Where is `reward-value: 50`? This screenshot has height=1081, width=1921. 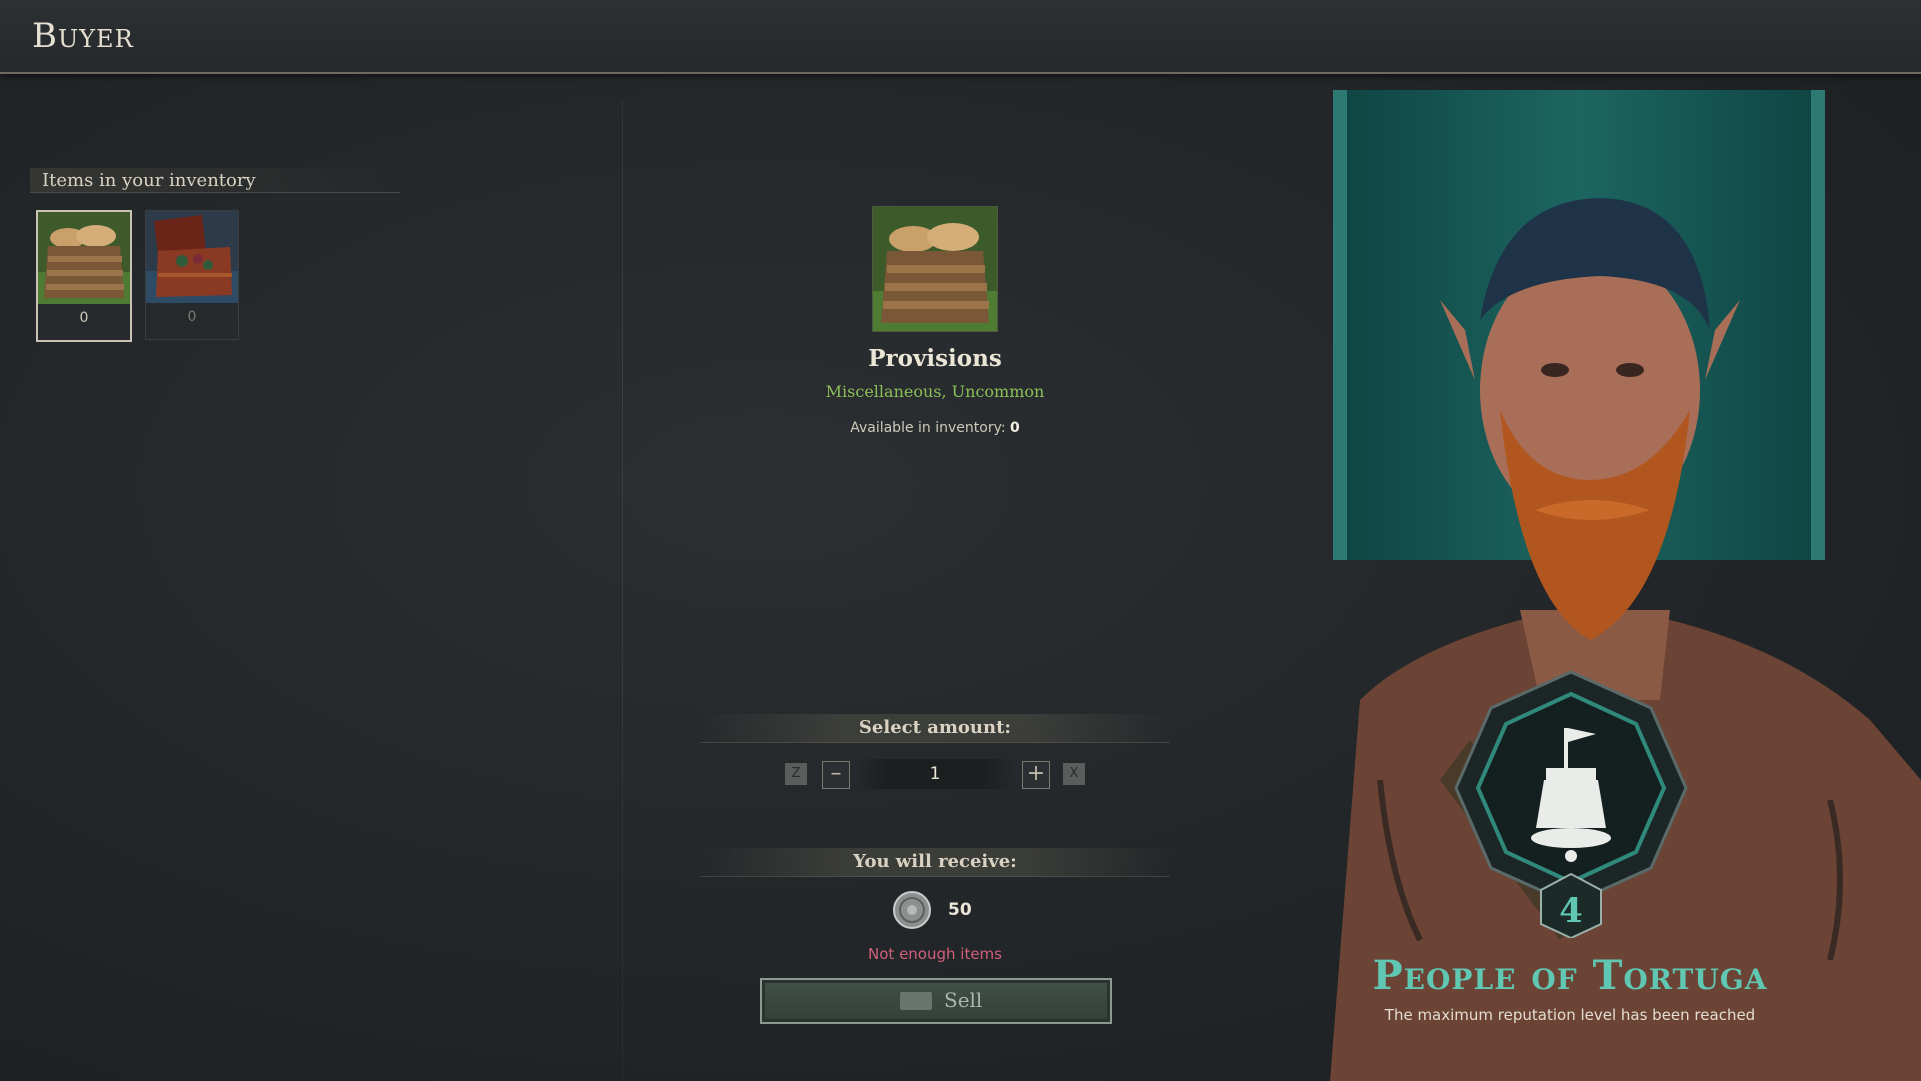
reward-value: 50 is located at coordinates (960, 910).